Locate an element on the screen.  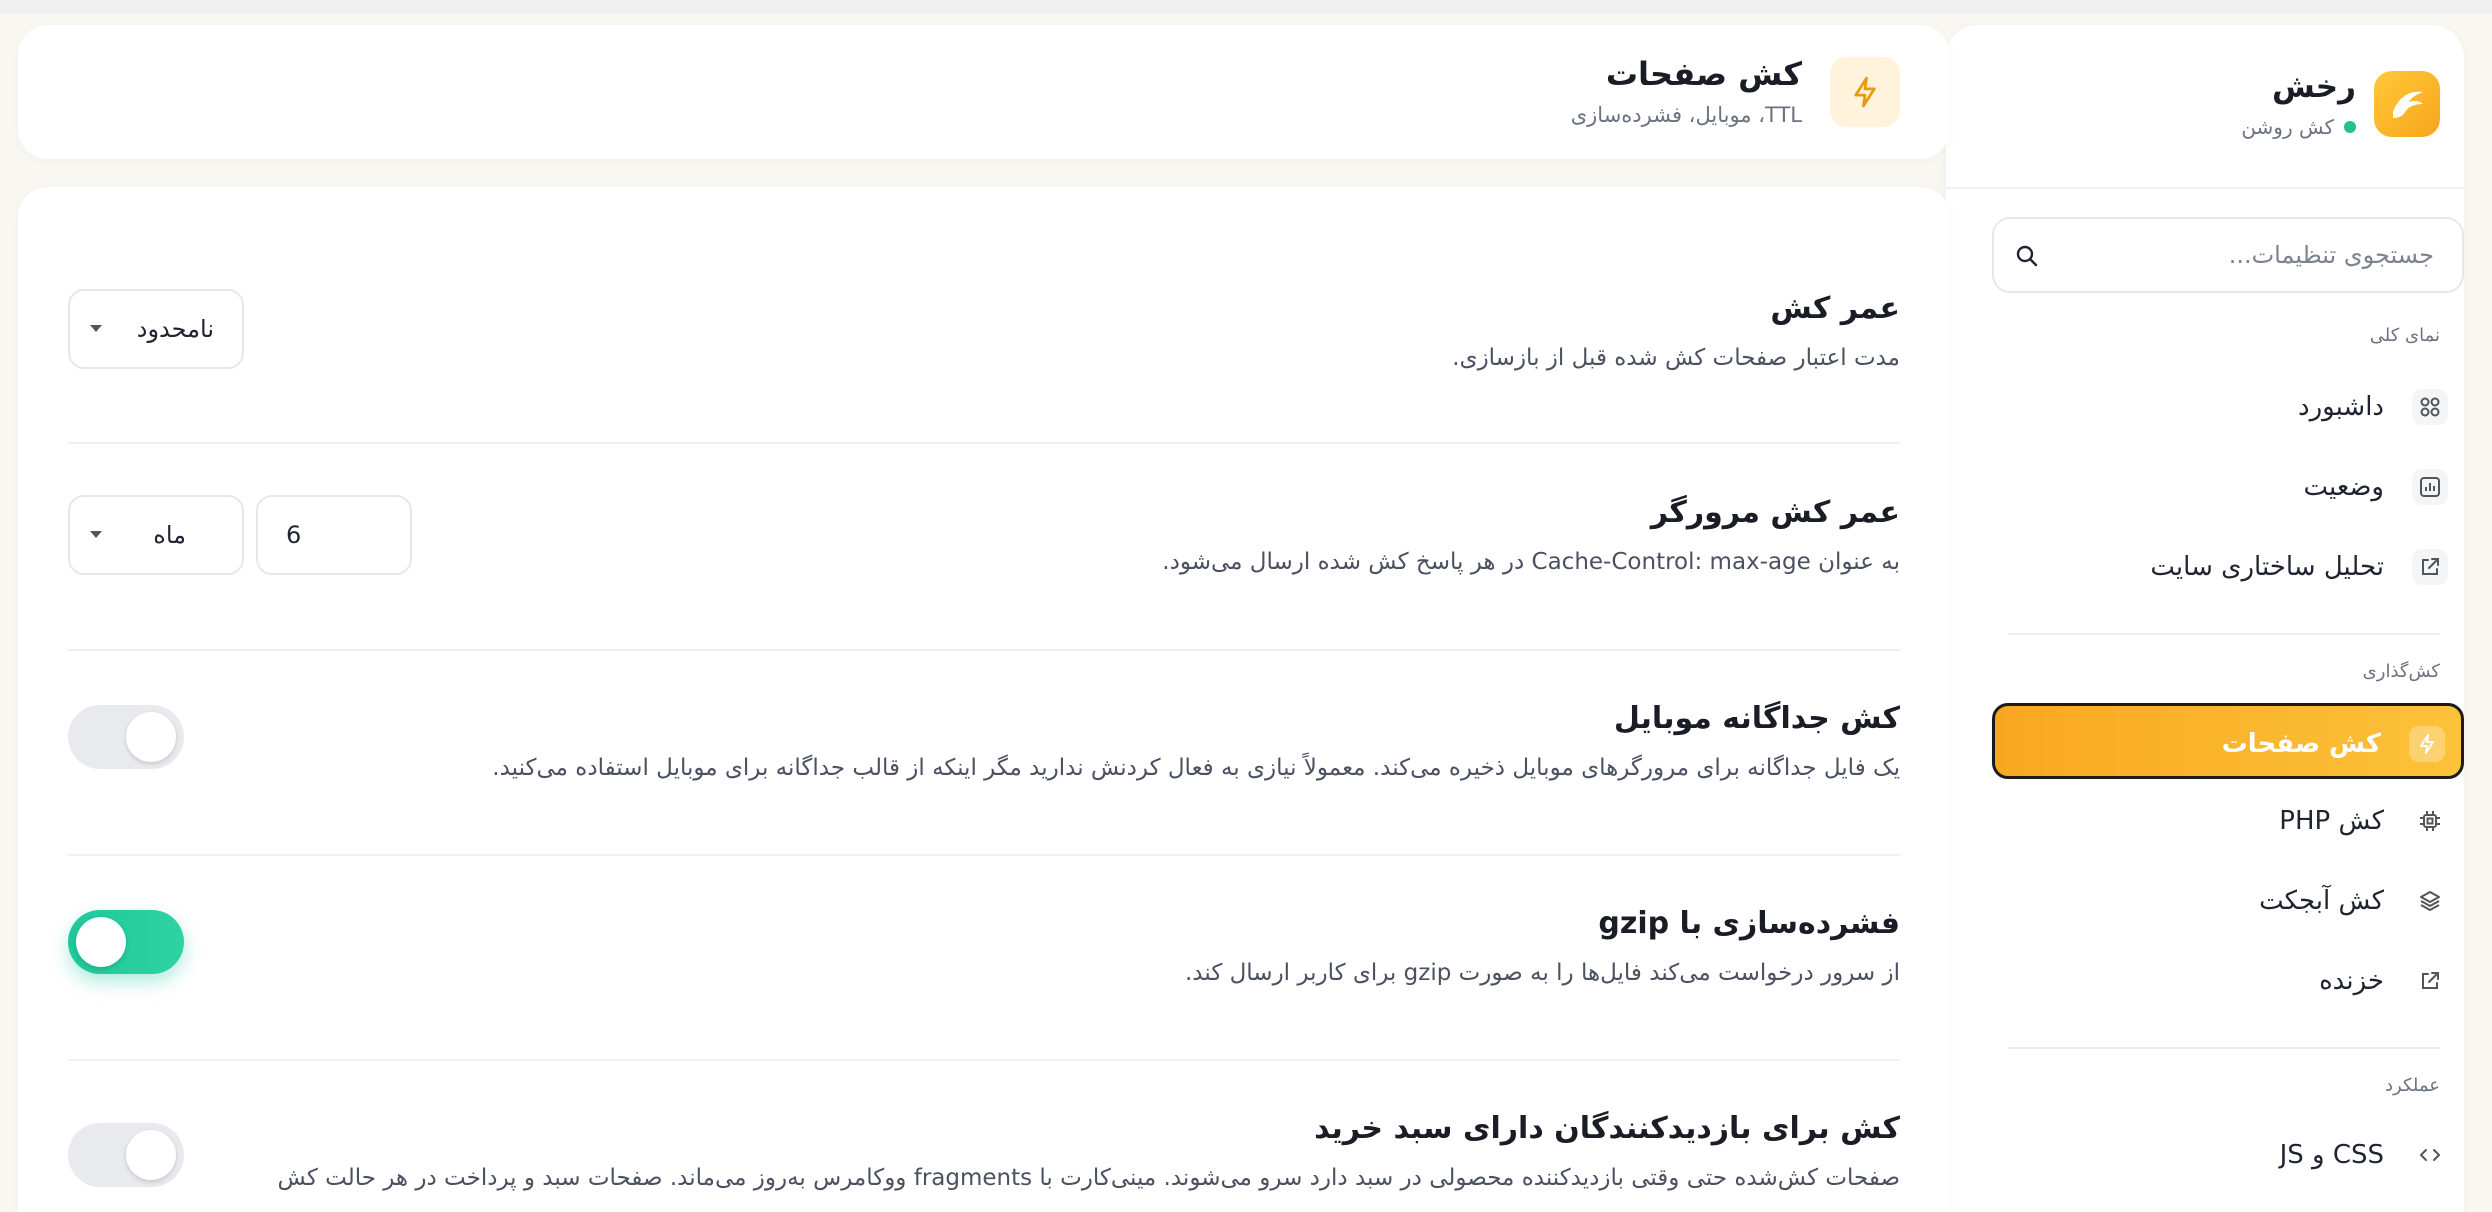
brand-name: رخش is located at coordinates (2313, 87).